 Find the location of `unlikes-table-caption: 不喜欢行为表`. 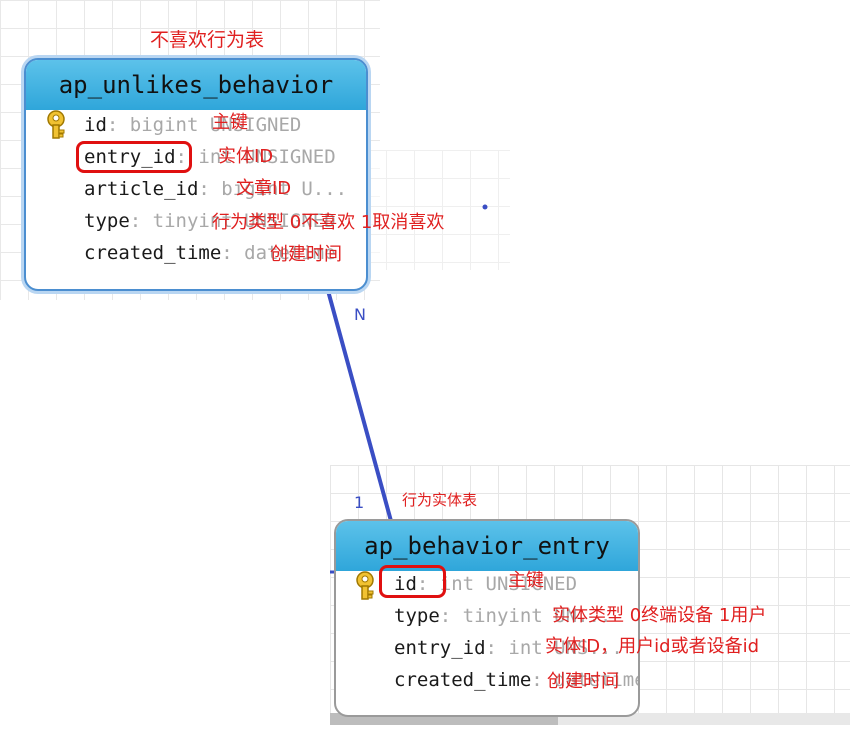

unlikes-table-caption: 不喜欢行为表 is located at coordinates (207, 40).